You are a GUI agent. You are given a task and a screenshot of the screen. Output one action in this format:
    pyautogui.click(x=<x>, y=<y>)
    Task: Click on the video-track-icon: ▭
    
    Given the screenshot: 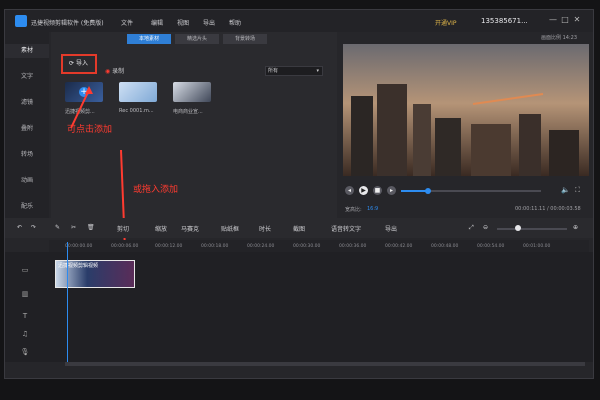 What is the action you would take?
    pyautogui.click(x=25, y=270)
    